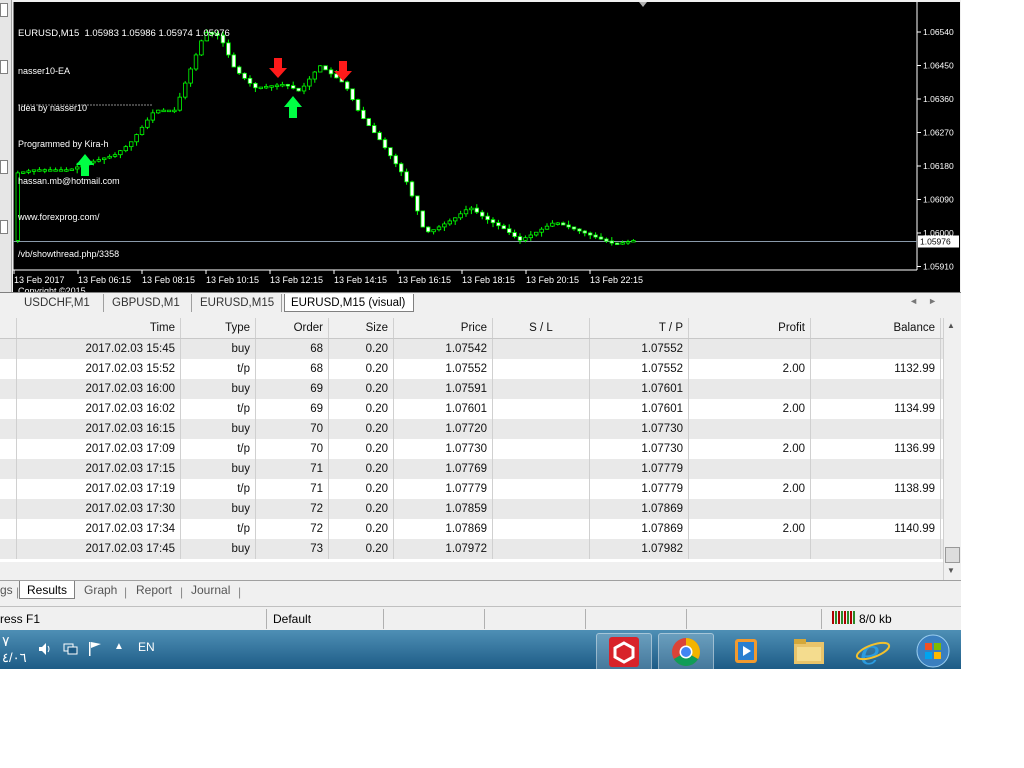 The image size is (1024, 768). Describe the element at coordinates (624, 651) in the screenshot. I see `taskbar-app-red-icon` at that location.